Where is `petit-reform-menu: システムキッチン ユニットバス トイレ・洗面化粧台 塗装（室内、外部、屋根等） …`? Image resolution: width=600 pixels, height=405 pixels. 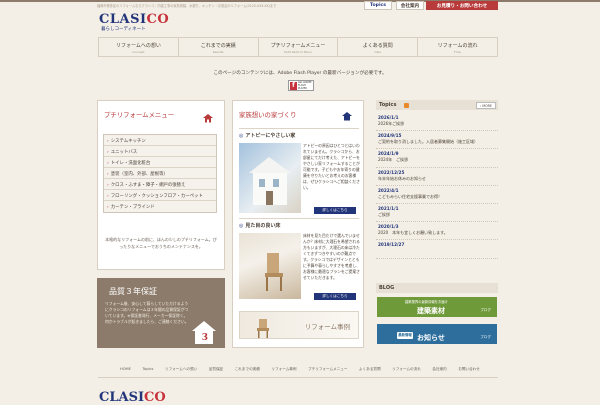
petit-reform-menu: システムキッチン ユニットバス トイレ・洗面化粧台 塗装（室内、外部、屋根等） … is located at coordinates (160, 173).